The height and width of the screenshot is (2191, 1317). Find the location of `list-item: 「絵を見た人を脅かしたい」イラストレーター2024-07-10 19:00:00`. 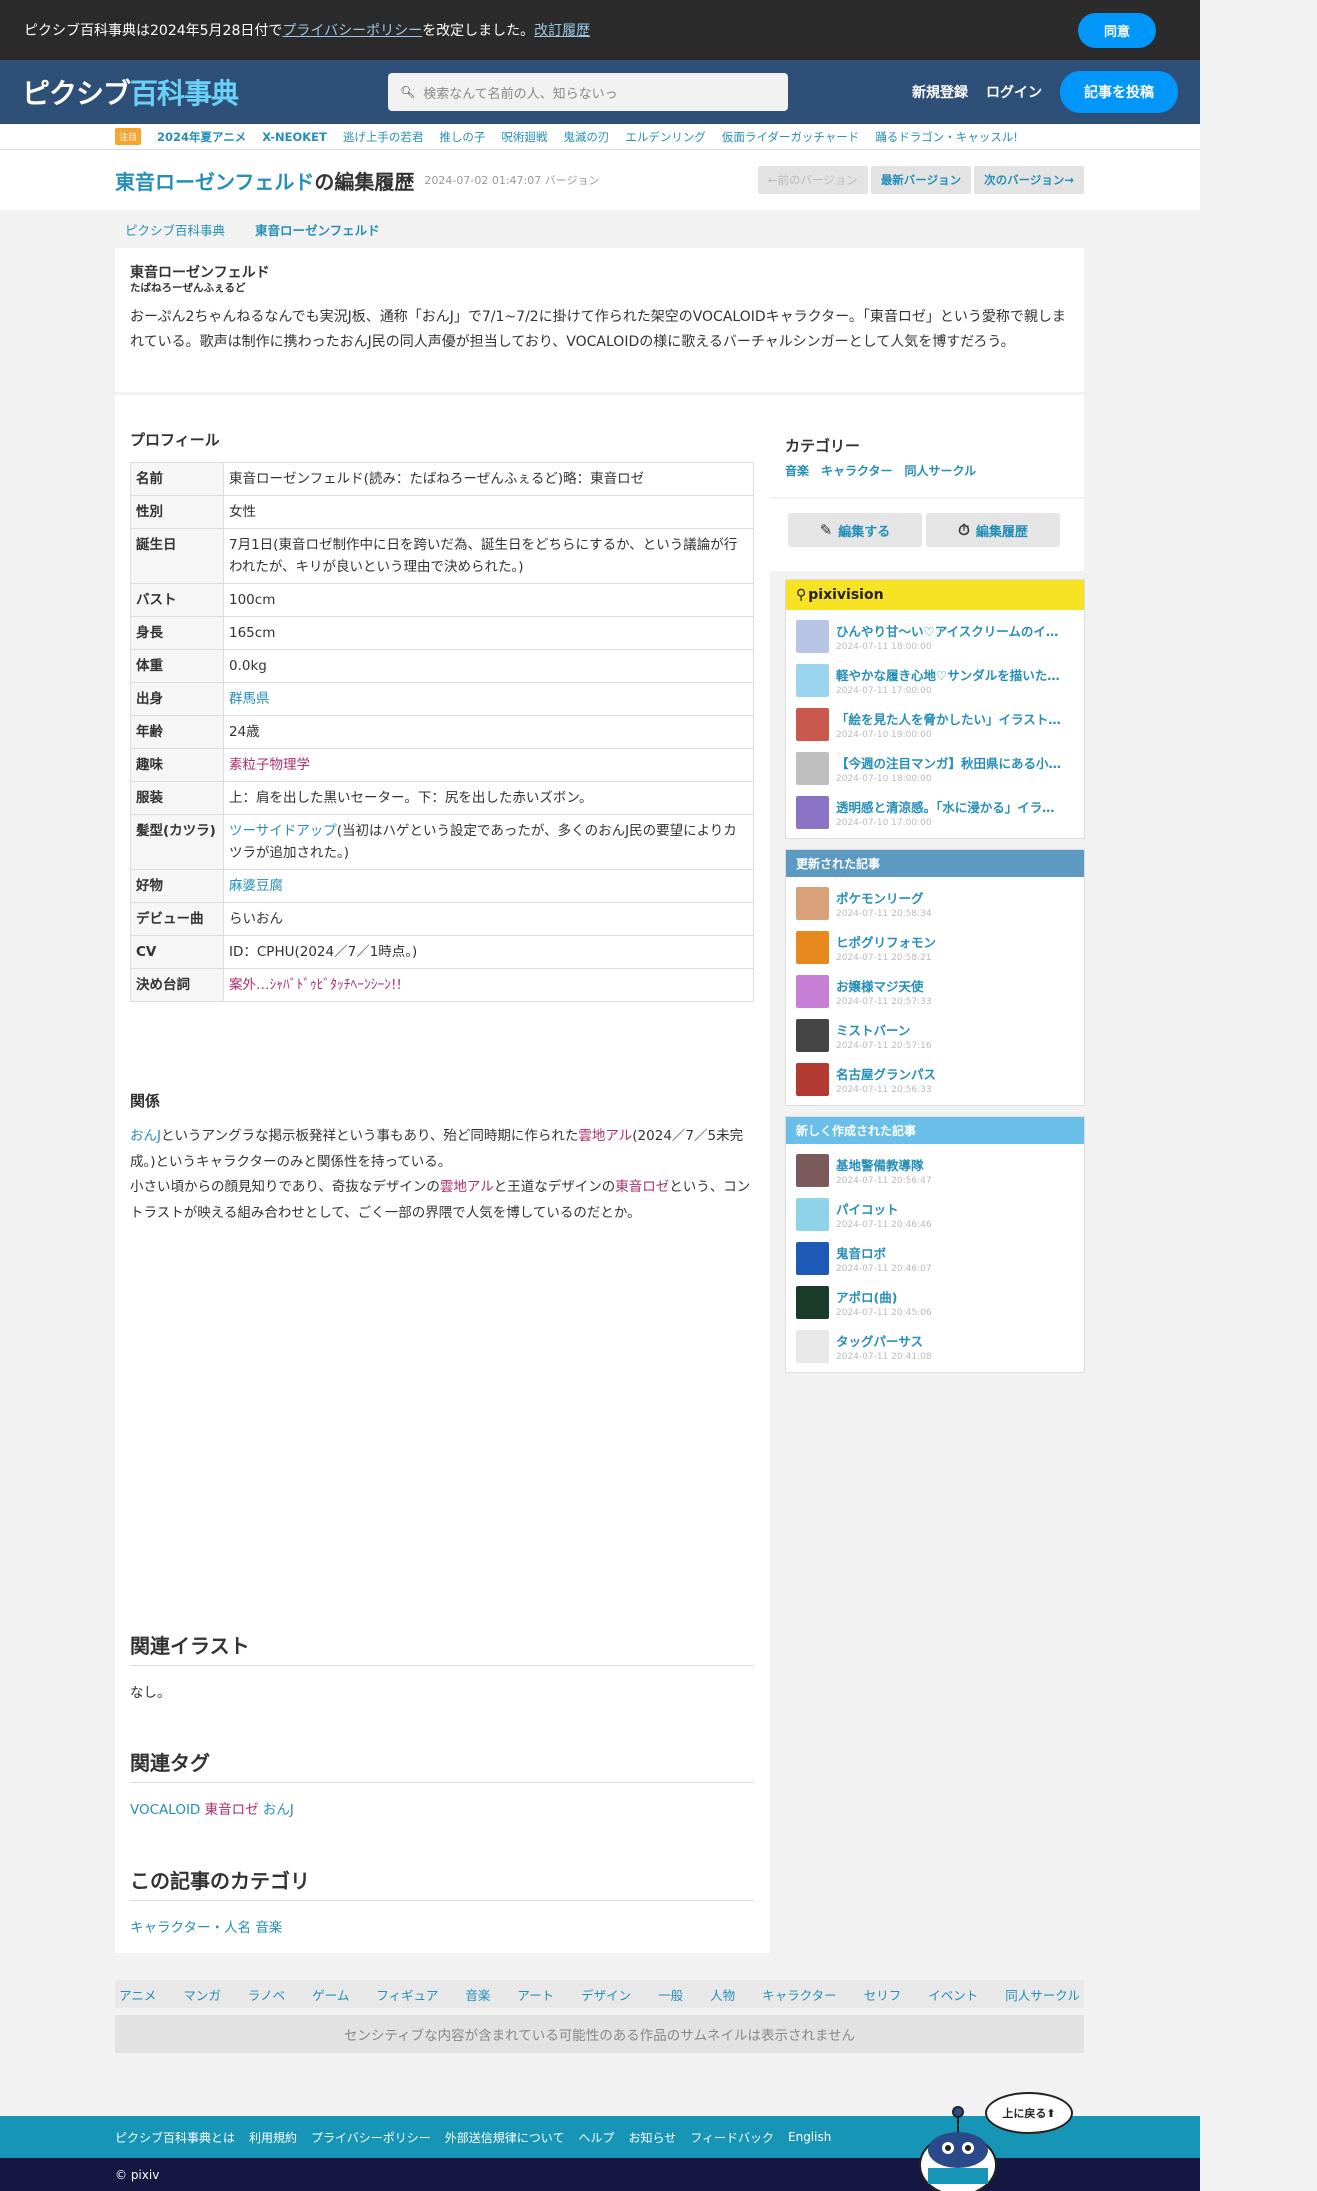

list-item: 「絵を見た人を脅かしたい」イラストレーター2024-07-10 19:00:00 is located at coordinates (935, 724).